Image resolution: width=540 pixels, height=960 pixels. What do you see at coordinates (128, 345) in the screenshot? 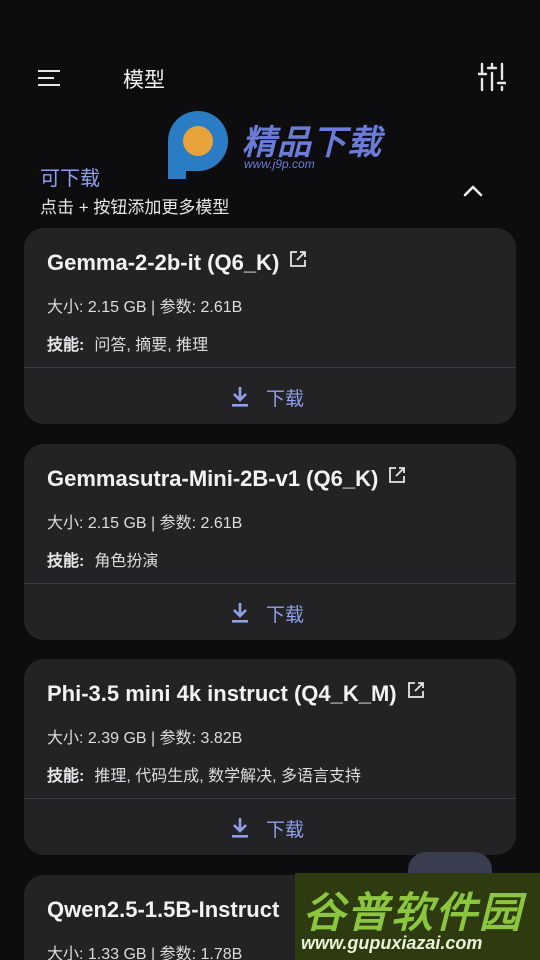
I see `model-skills: 技能: 问答, 摘要, 推理` at bounding box center [128, 345].